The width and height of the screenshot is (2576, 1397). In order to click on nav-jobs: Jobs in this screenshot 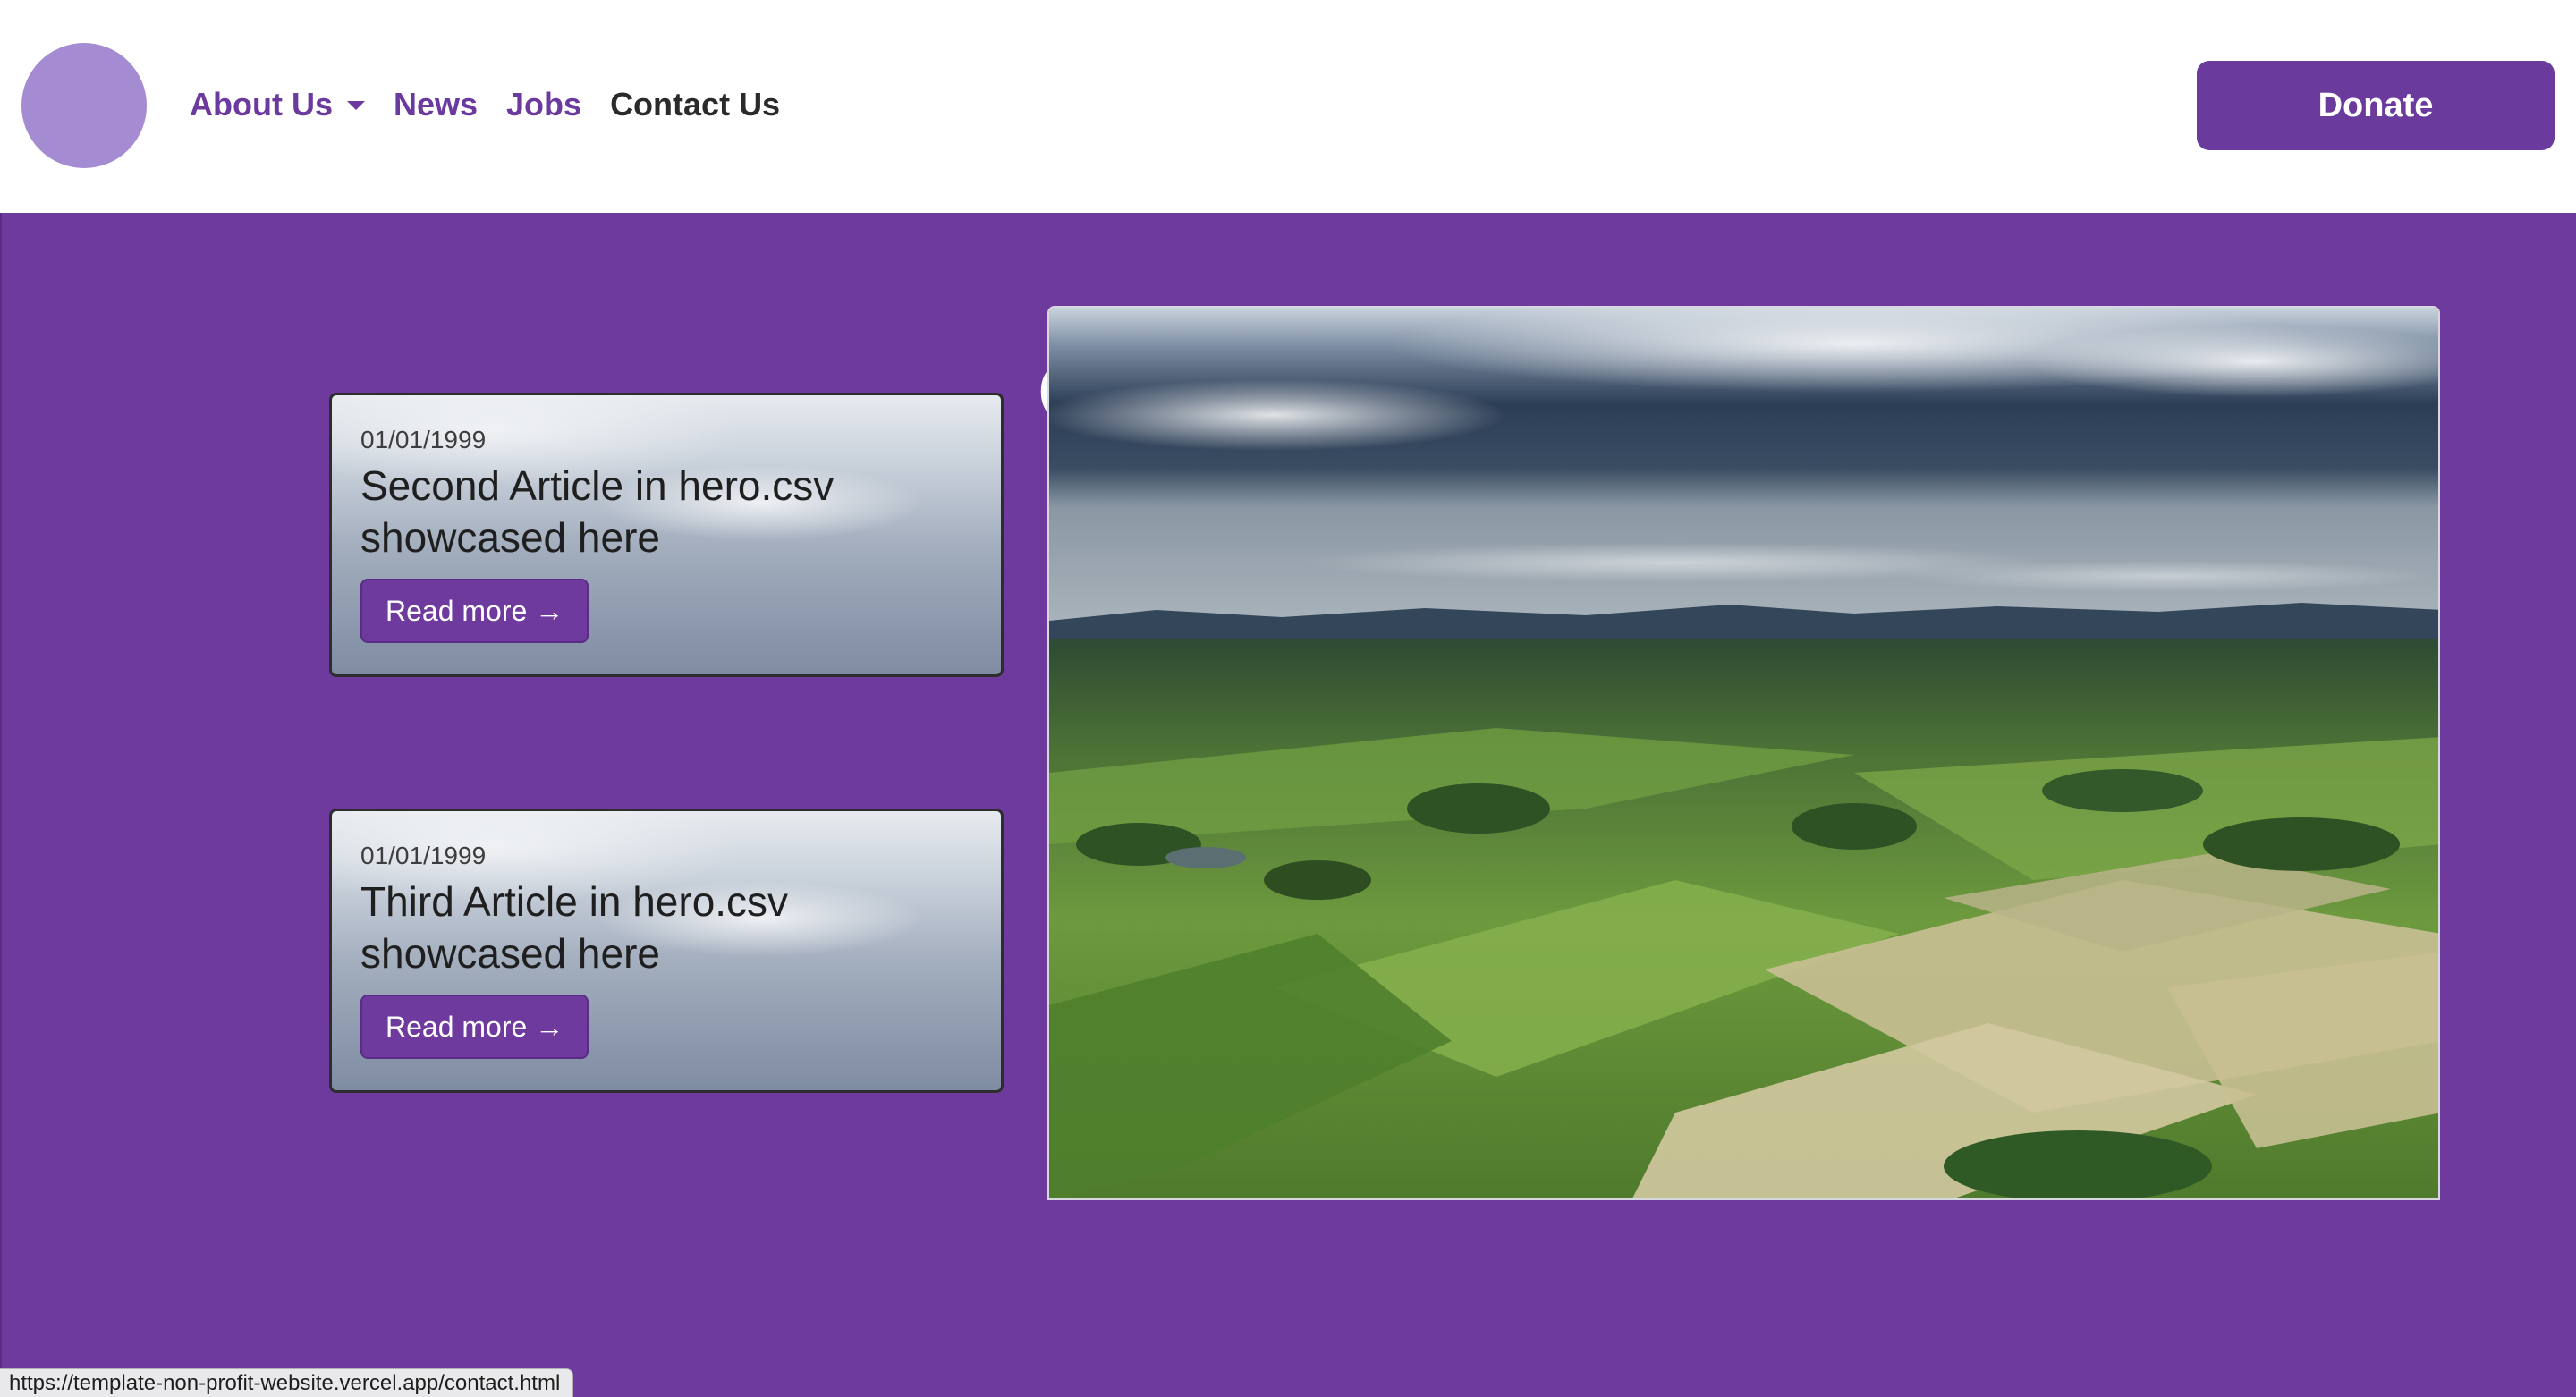, I will do `click(543, 105)`.